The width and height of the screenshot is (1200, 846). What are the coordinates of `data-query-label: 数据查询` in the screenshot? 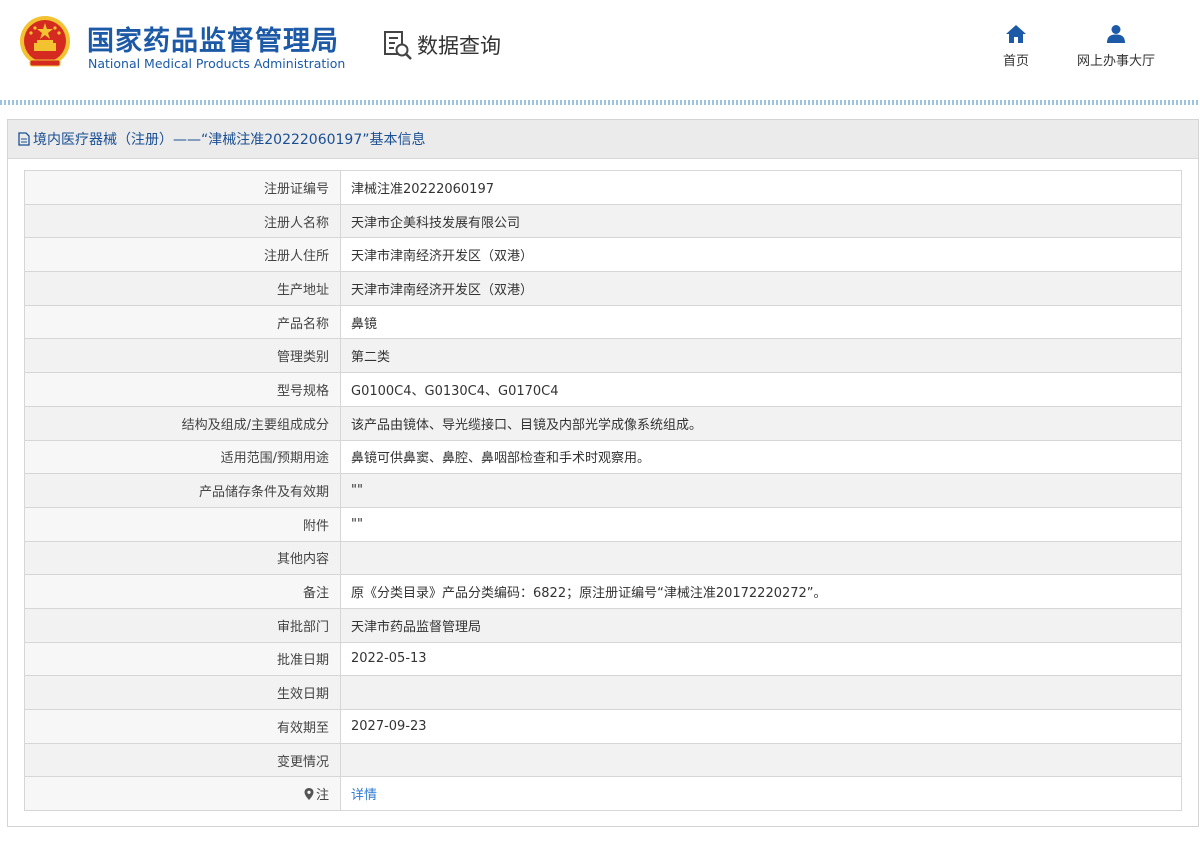 It's located at (459, 46).